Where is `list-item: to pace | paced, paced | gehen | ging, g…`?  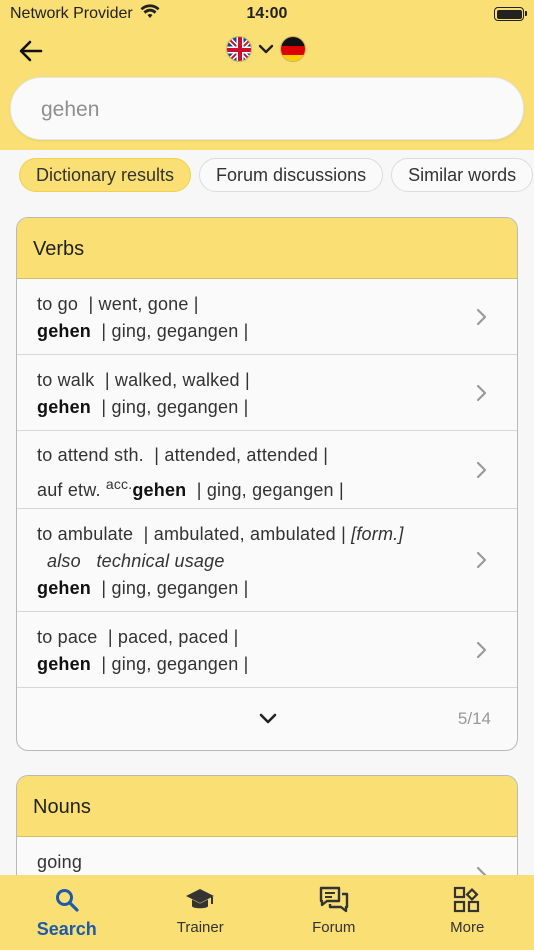
list-item: to pace | paced, paced | gehen | ging, g… is located at coordinates (267, 650).